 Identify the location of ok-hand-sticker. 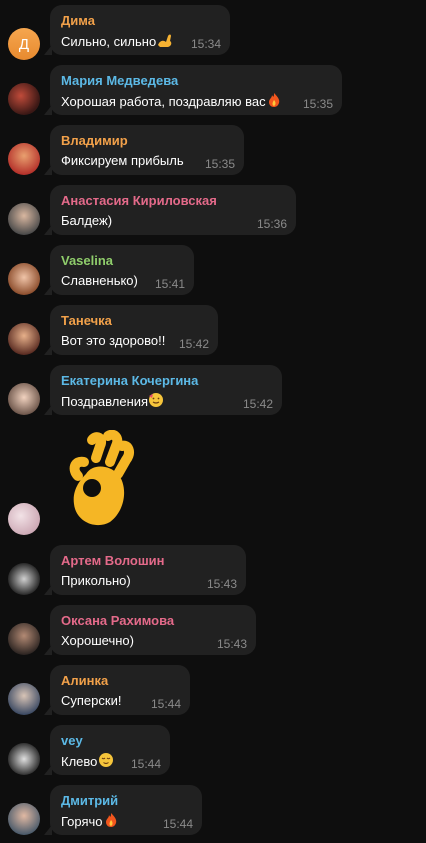
(101, 482).